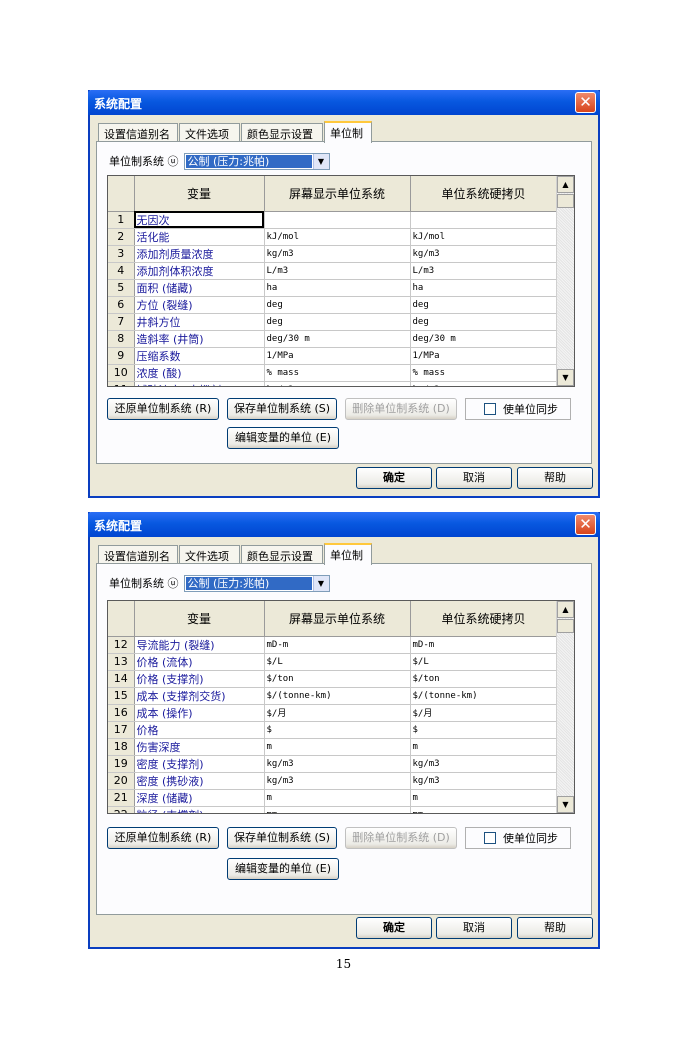 The width and height of the screenshot is (687, 1042). Describe the element at coordinates (484, 662) in the screenshot. I see `hardcopy-unit-cell: $/L` at that location.